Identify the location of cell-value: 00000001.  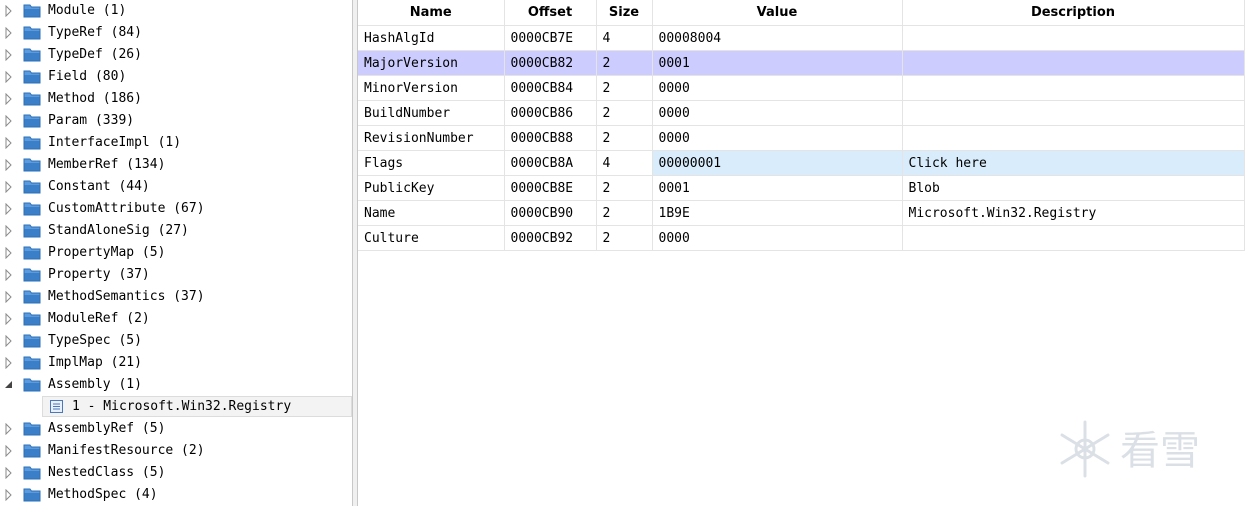
(777, 163).